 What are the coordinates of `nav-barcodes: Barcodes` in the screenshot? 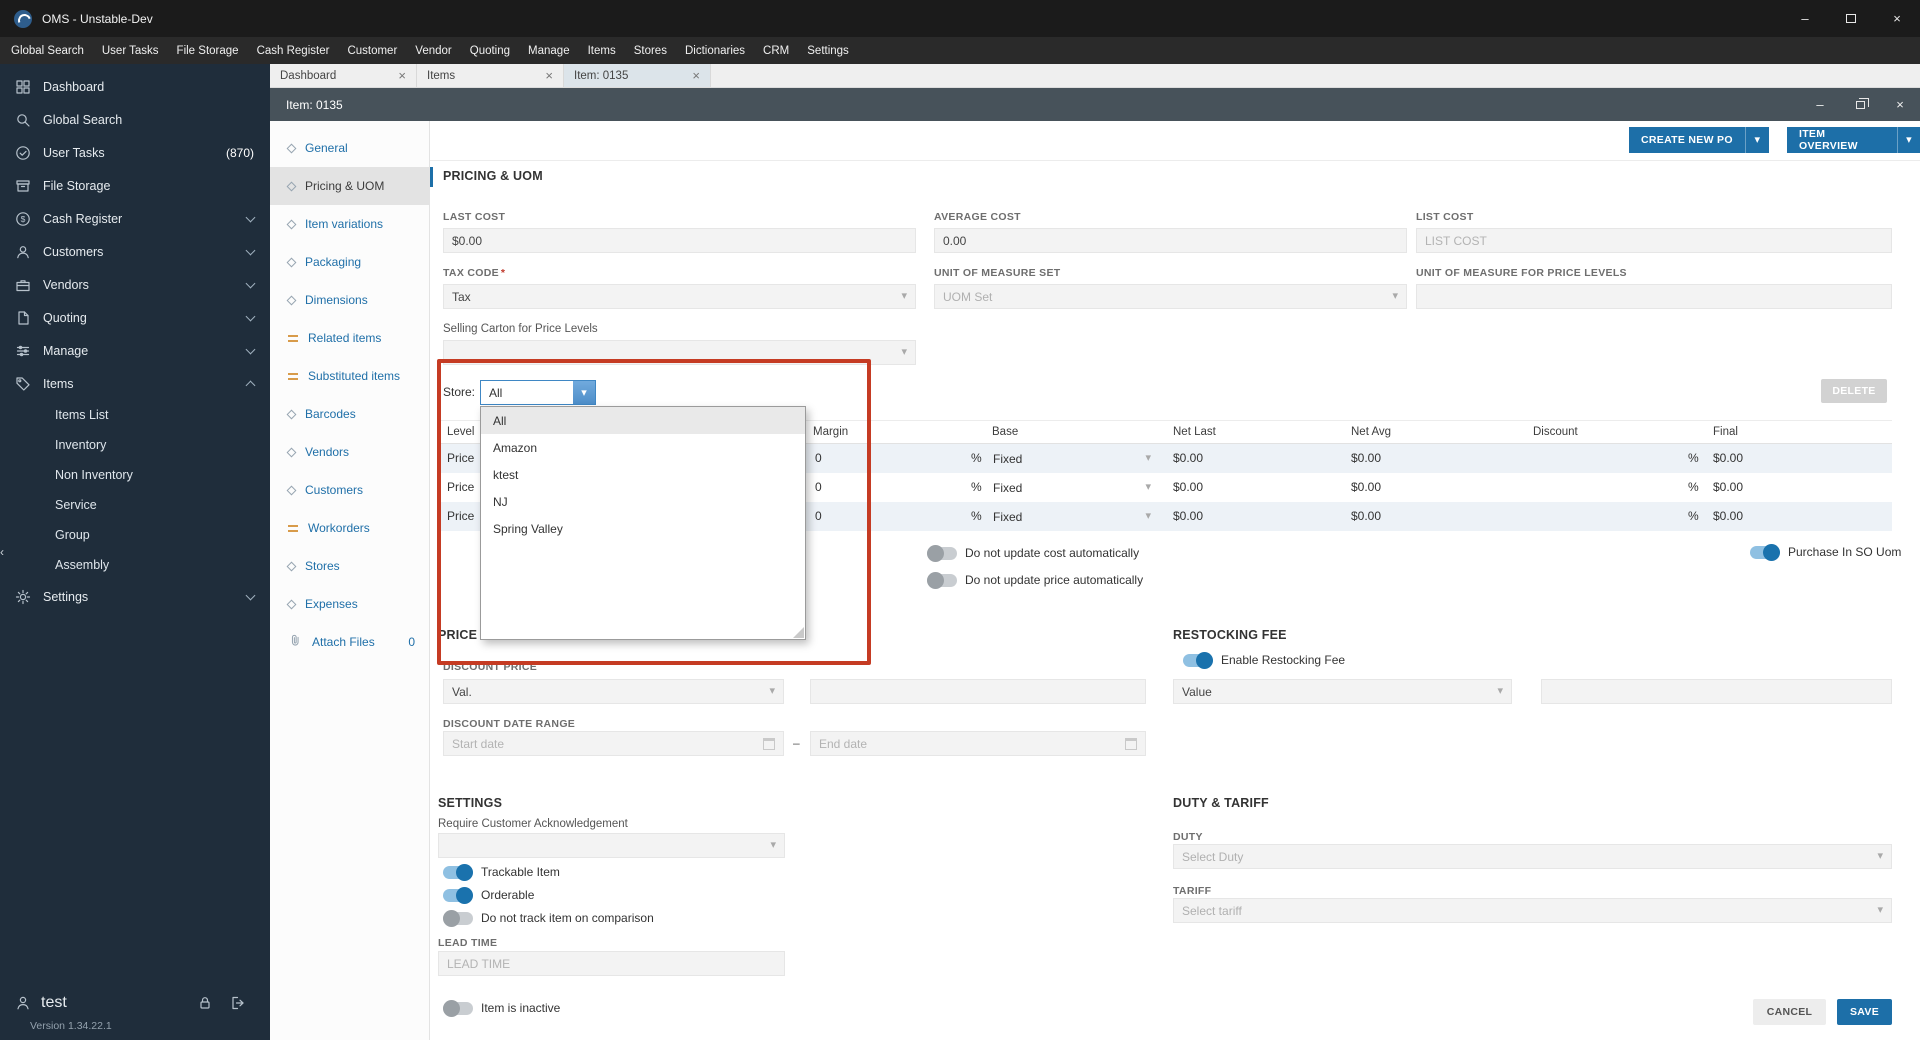 It's located at (349, 414).